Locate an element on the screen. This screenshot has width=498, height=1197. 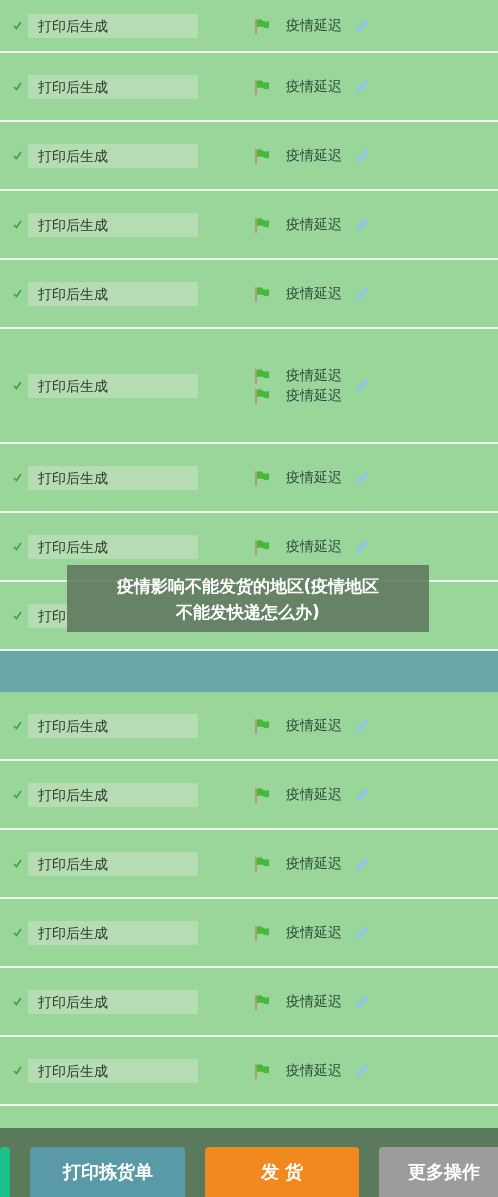
caption-title: 疫情影响不能发货的地区(疫情地区 不能发快递怎么办) is located at coordinates (248, 599).